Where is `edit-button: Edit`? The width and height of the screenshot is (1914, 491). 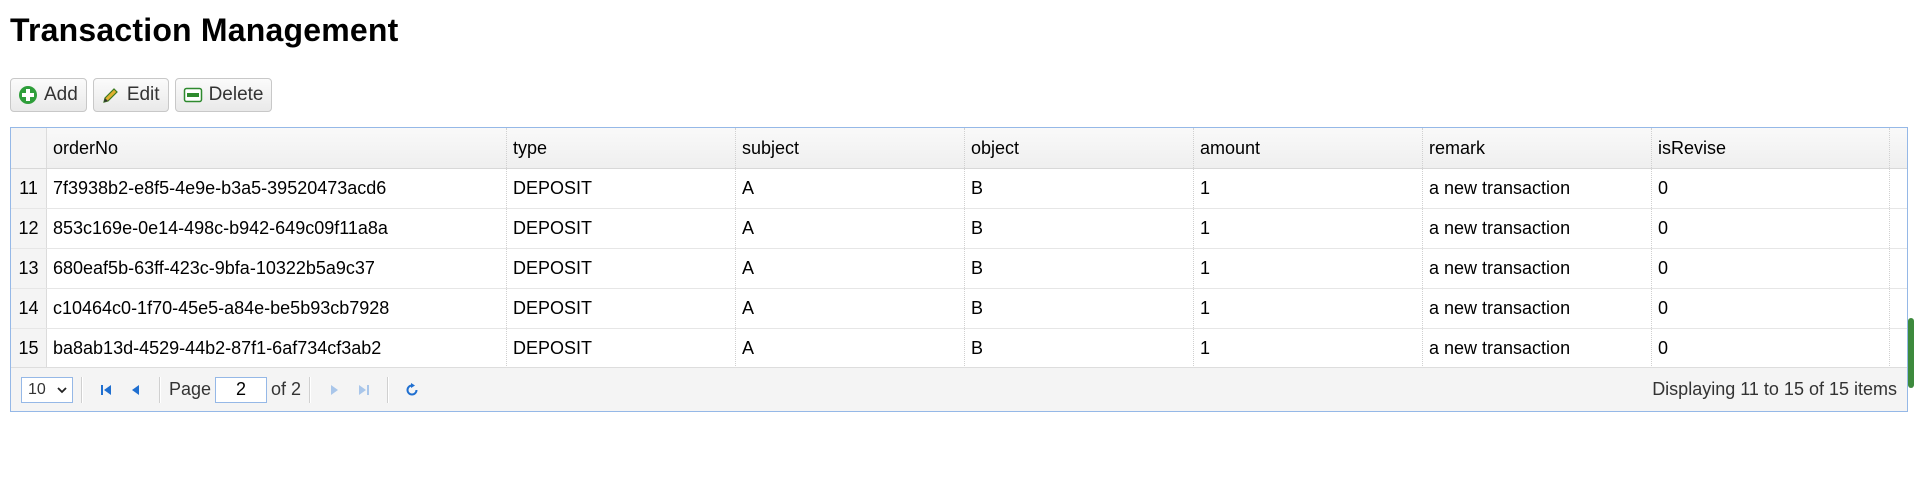 edit-button: Edit is located at coordinates (130, 95).